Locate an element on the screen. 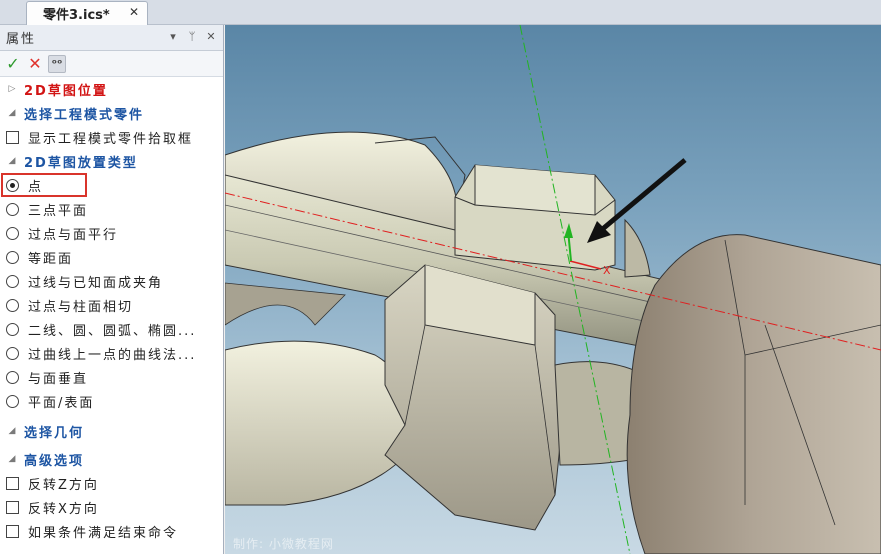  document-tab-strip: 零件3.ics* ✕ is located at coordinates (440, 12).